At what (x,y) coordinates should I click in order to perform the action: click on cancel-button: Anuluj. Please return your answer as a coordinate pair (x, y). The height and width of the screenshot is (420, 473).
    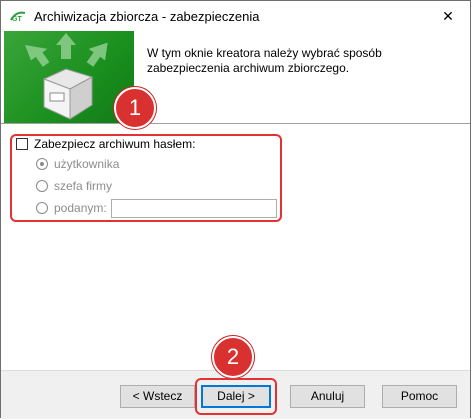
    Looking at the image, I should click on (327, 396).